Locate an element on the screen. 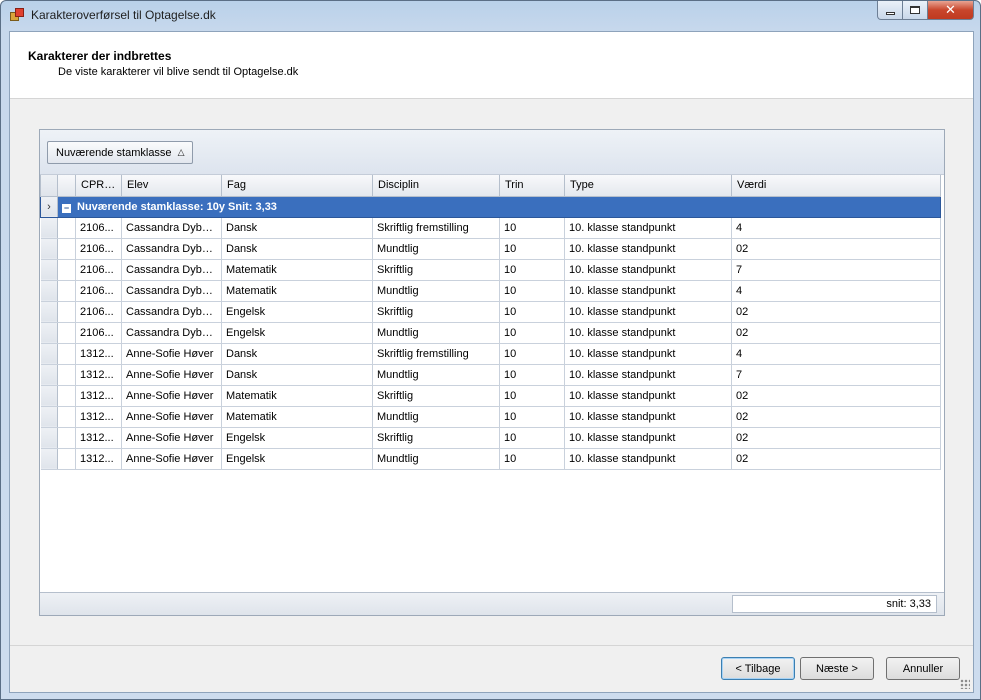 The height and width of the screenshot is (700, 981). close-button: ✕ is located at coordinates (951, 10).